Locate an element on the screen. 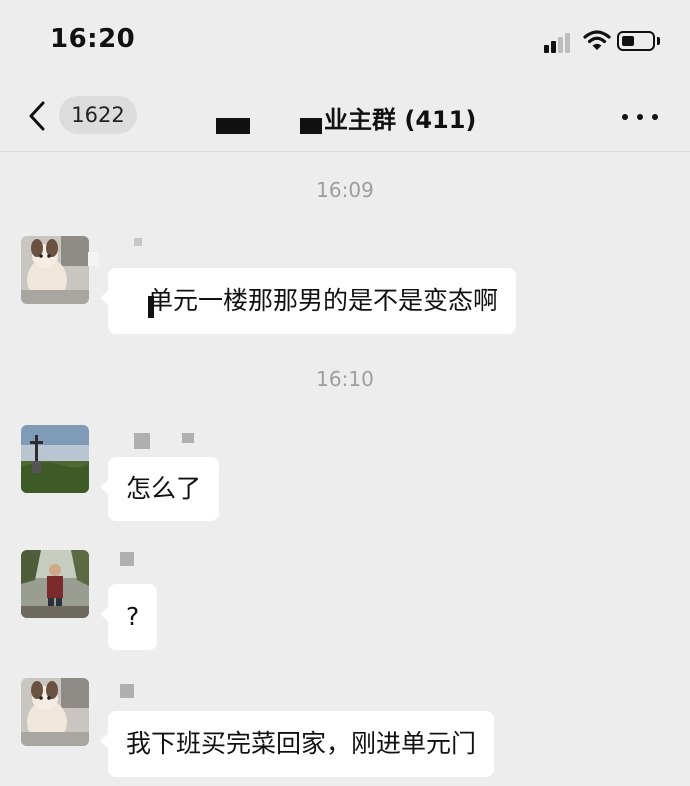 The width and height of the screenshot is (690, 786). message-bubble: ? is located at coordinates (128, 617).